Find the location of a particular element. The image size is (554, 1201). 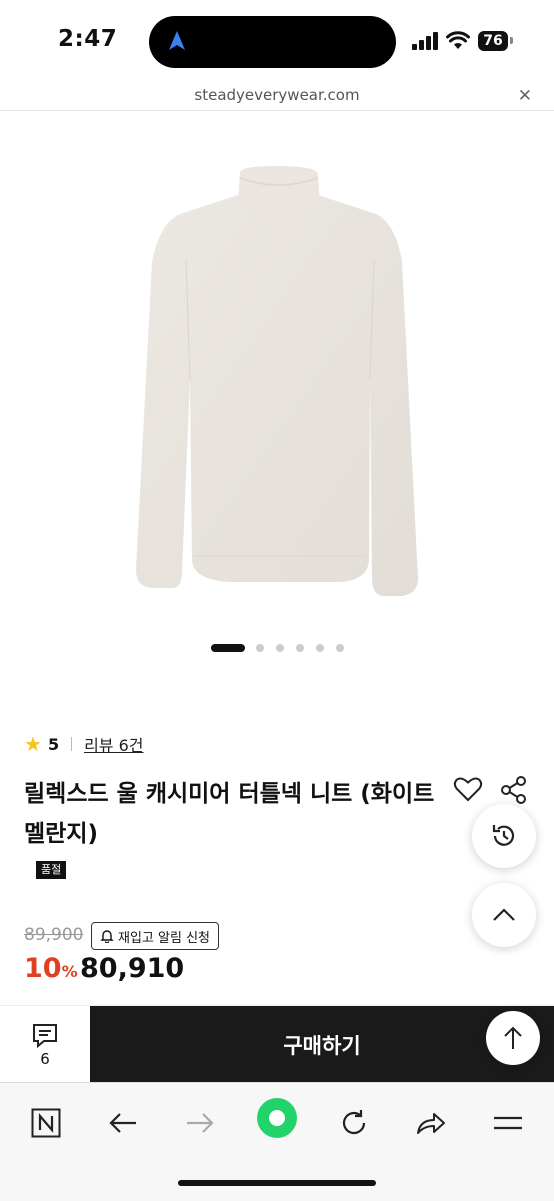

comment-icon is located at coordinates (45, 1036).